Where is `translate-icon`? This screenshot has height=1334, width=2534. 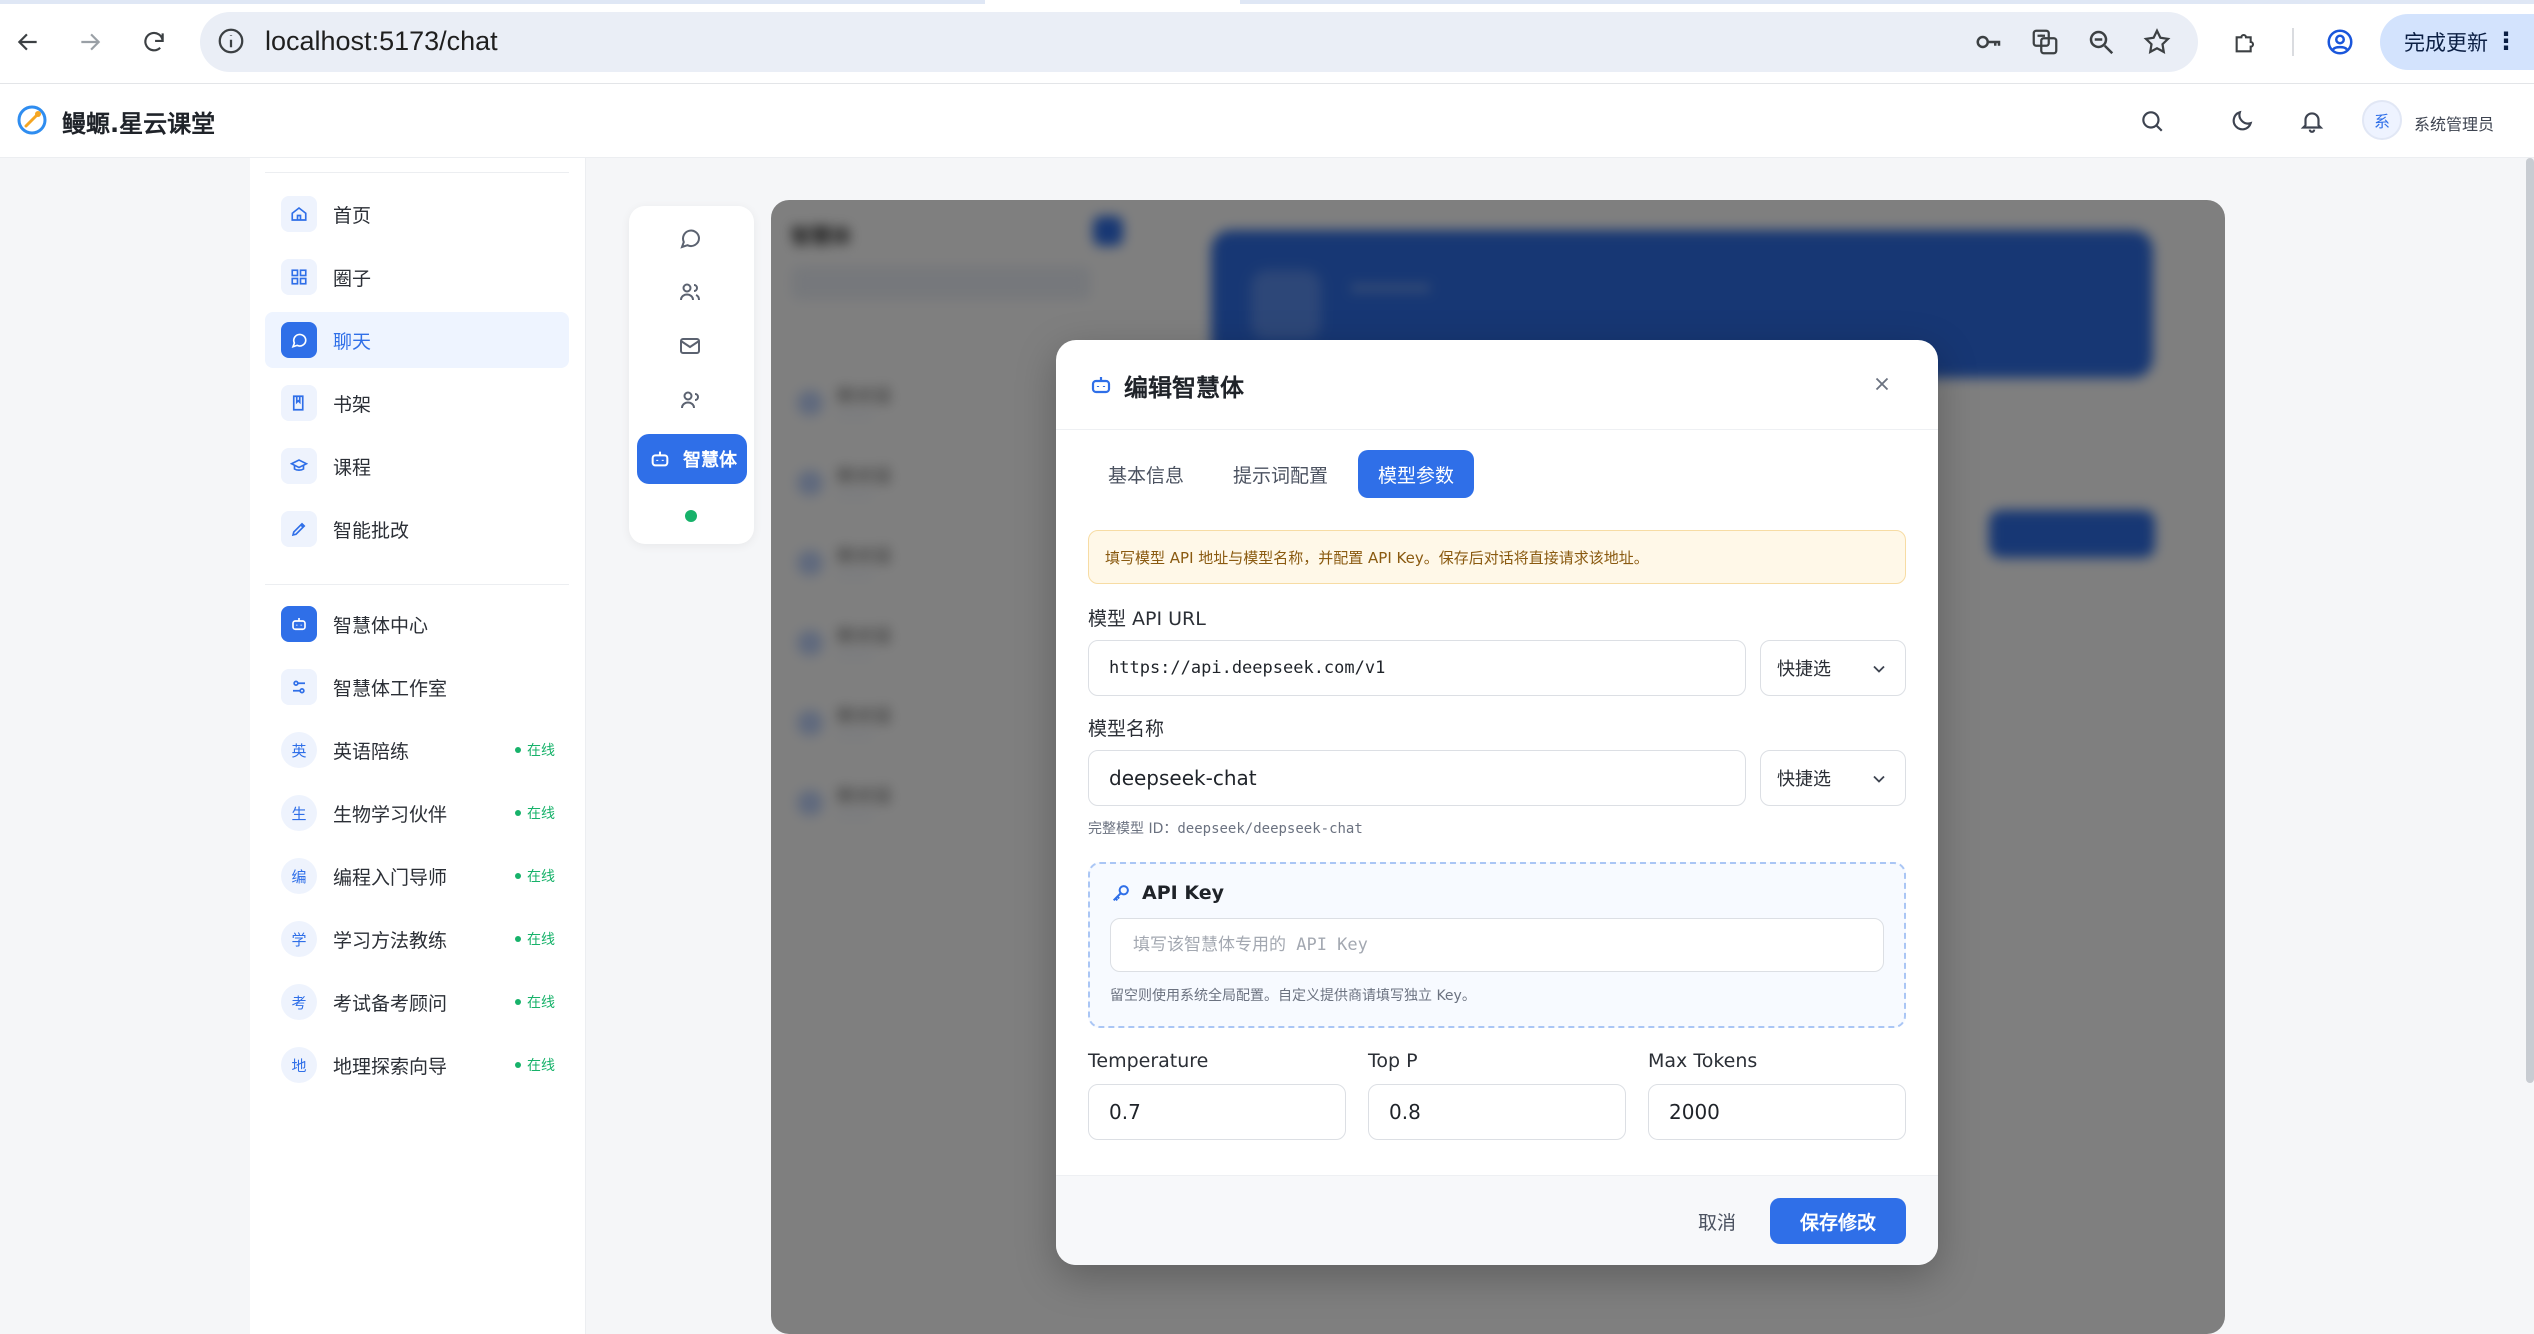
translate-icon is located at coordinates (2045, 42).